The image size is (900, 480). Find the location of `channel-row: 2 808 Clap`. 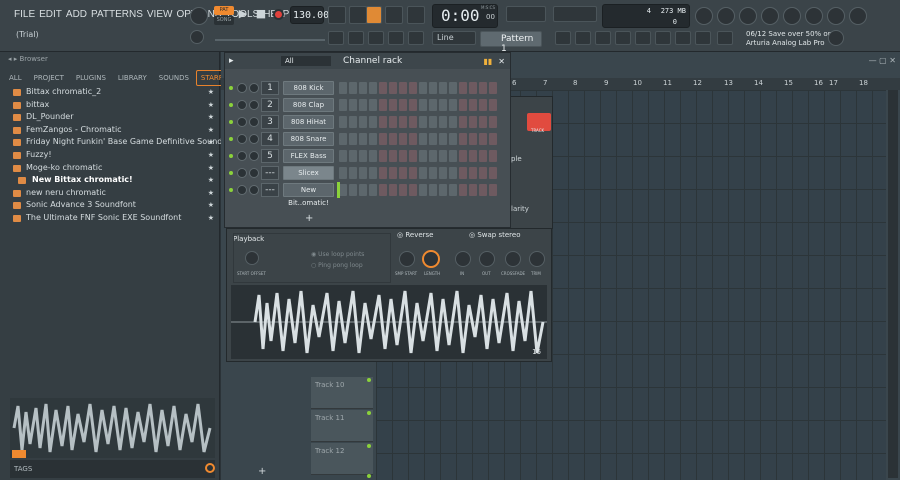

channel-row: 2 808 Clap is located at coordinates (368, 105).